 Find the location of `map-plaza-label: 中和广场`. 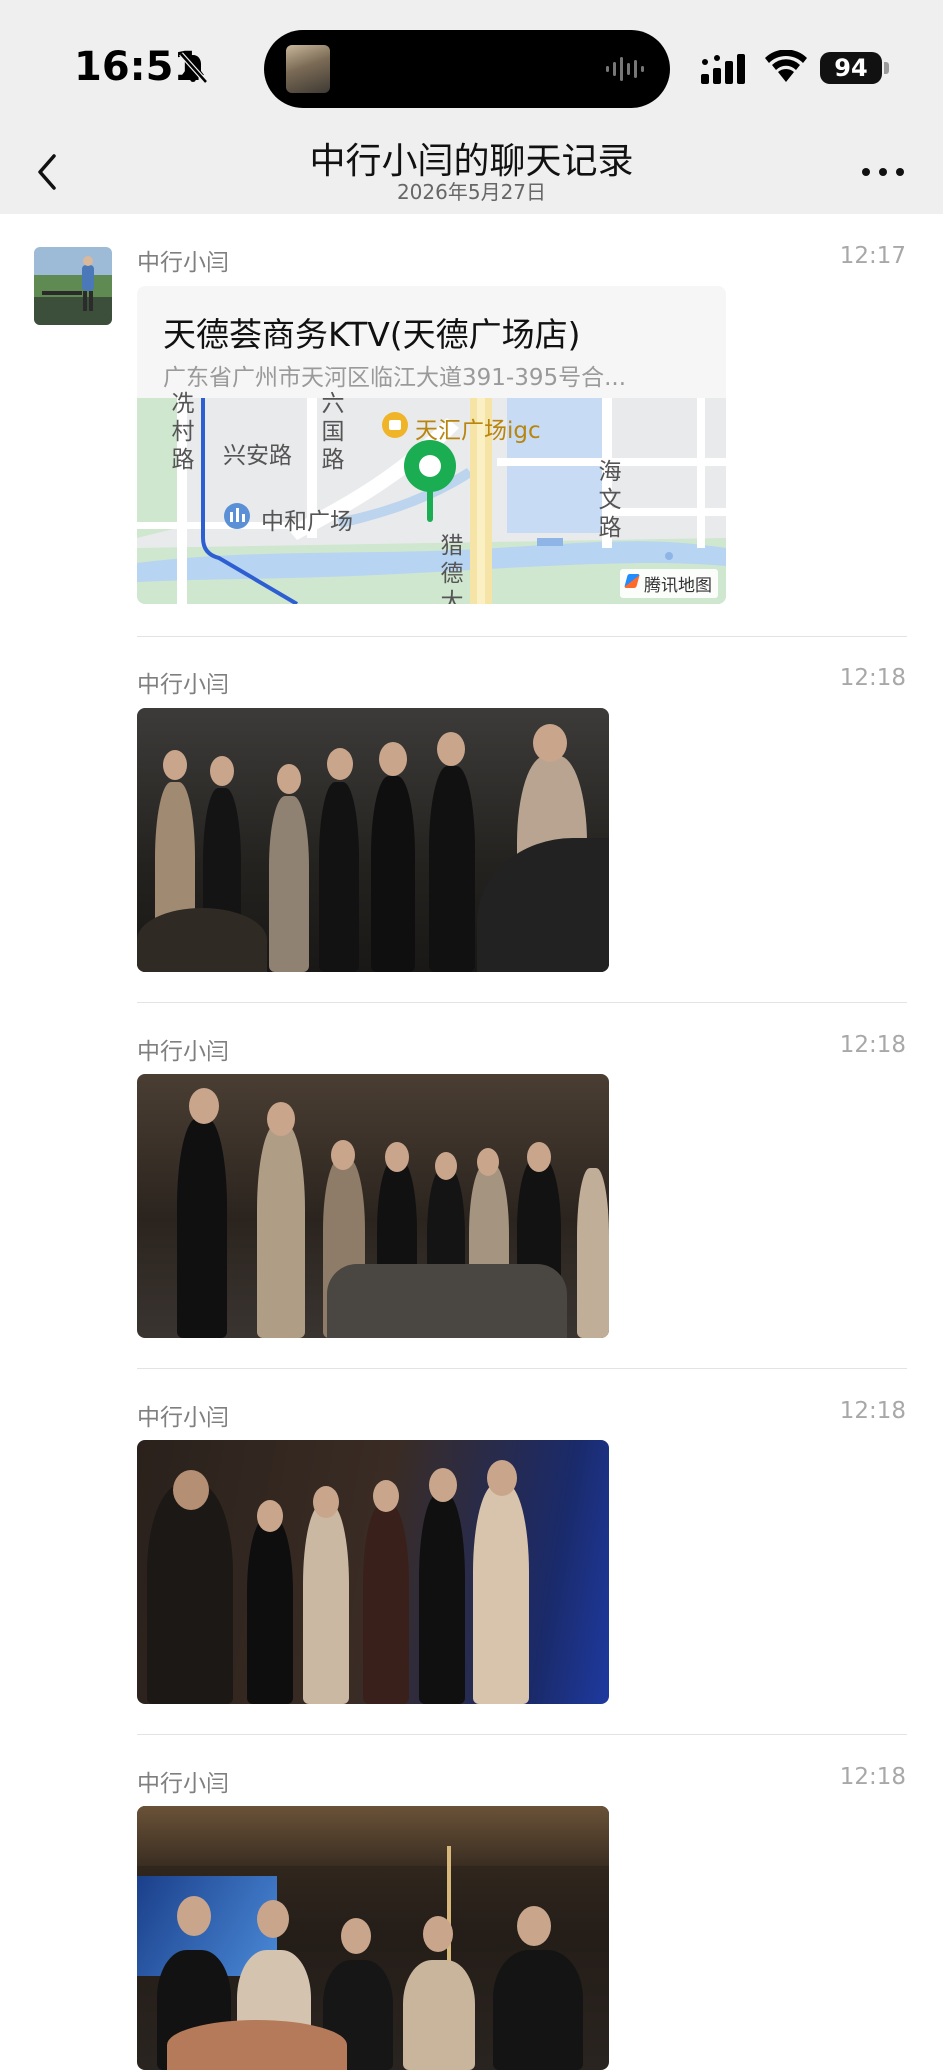

map-plaza-label: 中和广场 is located at coordinates (307, 522).